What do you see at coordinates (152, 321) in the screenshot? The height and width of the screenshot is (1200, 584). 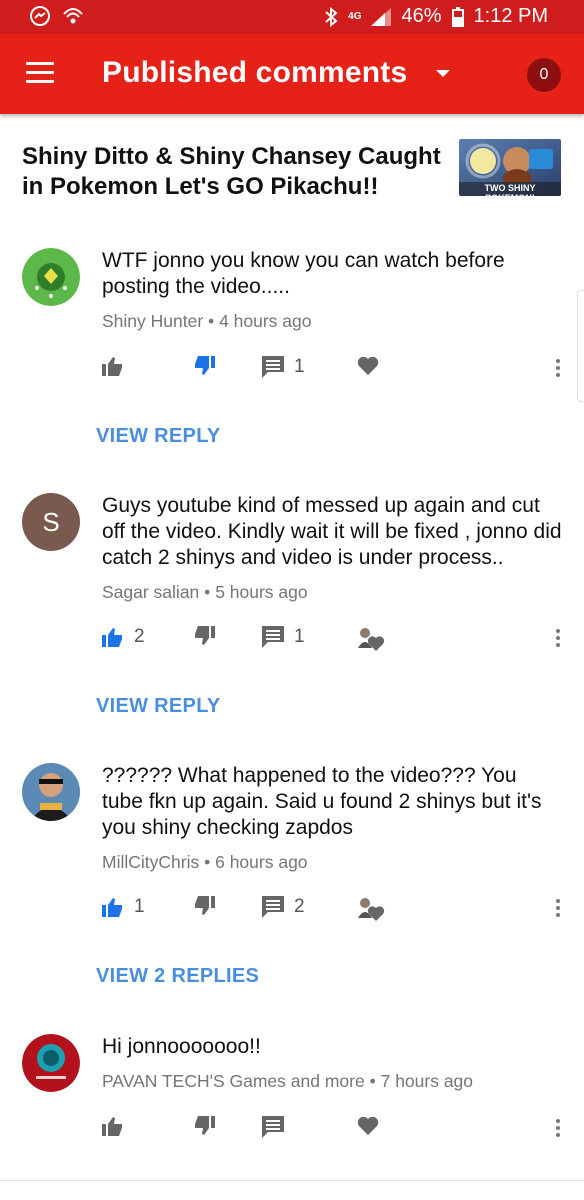 I see `comment-author: Shiny Hunter` at bounding box center [152, 321].